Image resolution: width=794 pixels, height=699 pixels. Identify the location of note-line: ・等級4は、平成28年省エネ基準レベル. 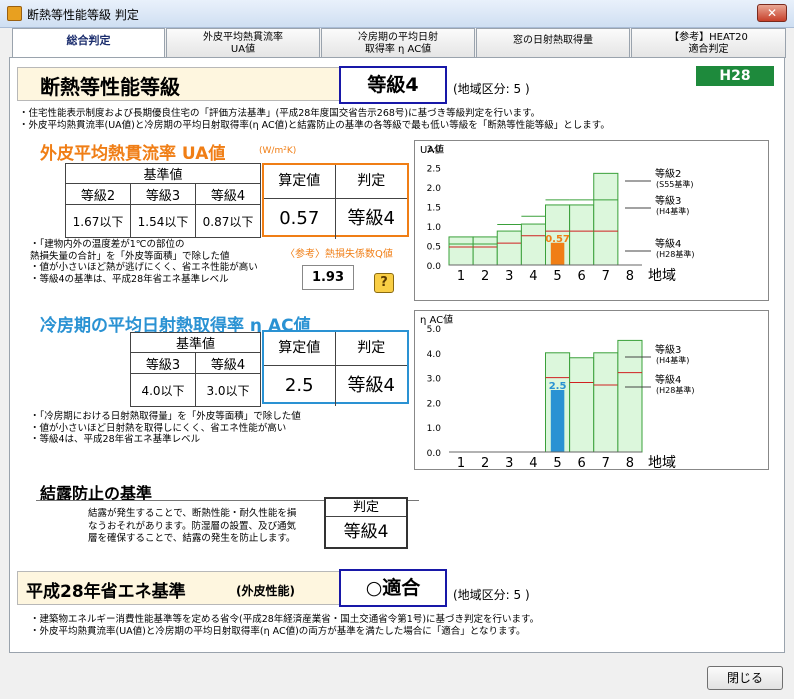
(115, 439).